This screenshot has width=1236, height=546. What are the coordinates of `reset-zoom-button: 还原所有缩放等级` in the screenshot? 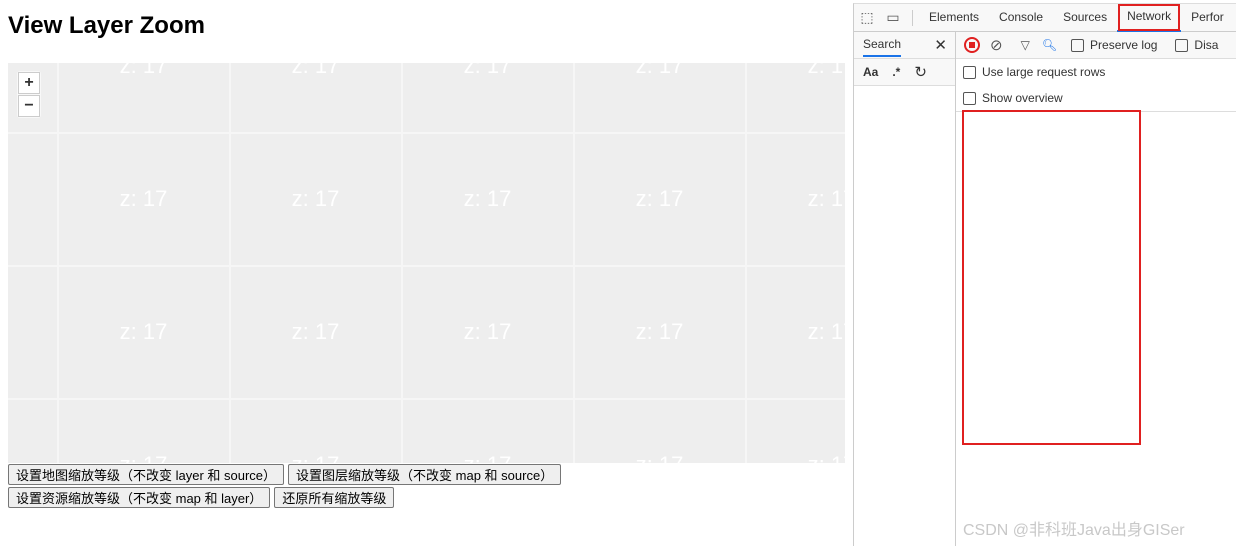 It's located at (334, 497).